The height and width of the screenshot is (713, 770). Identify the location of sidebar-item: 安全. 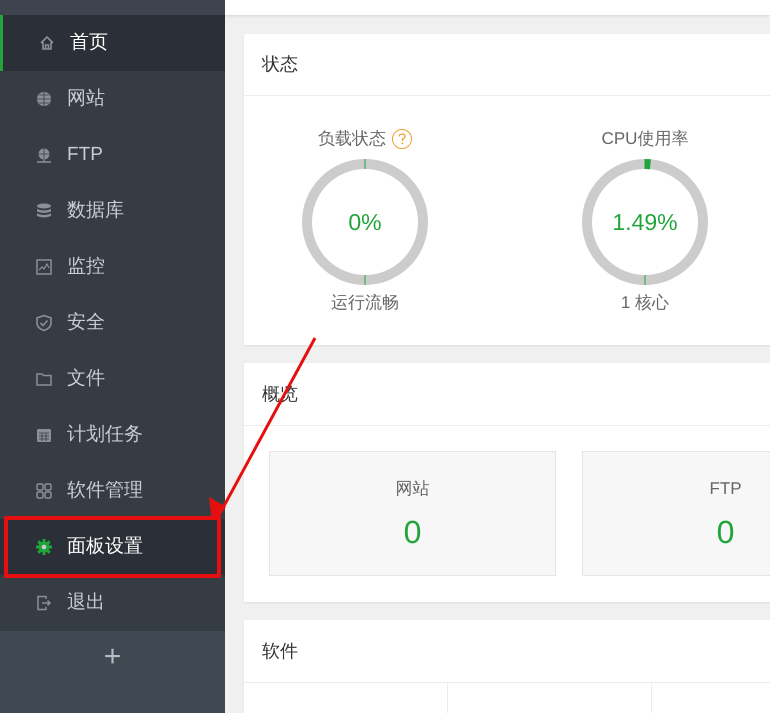
(112, 323).